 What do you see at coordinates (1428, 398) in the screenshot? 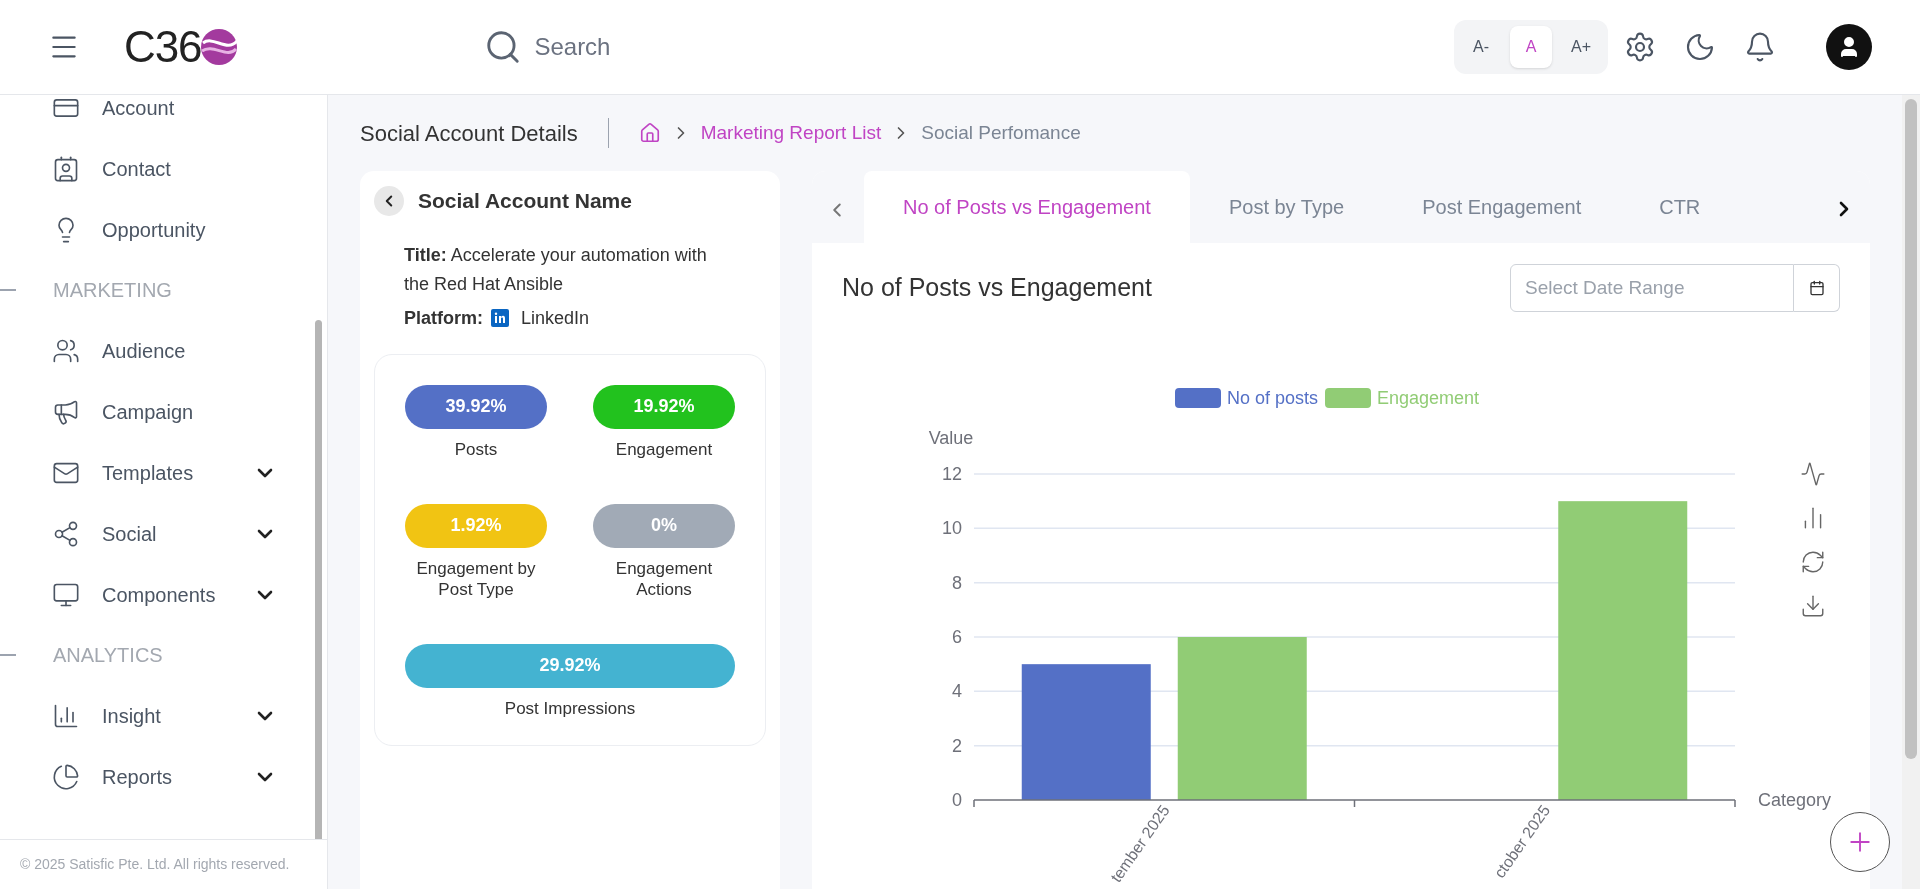
I see `legend-label: Engagement` at bounding box center [1428, 398].